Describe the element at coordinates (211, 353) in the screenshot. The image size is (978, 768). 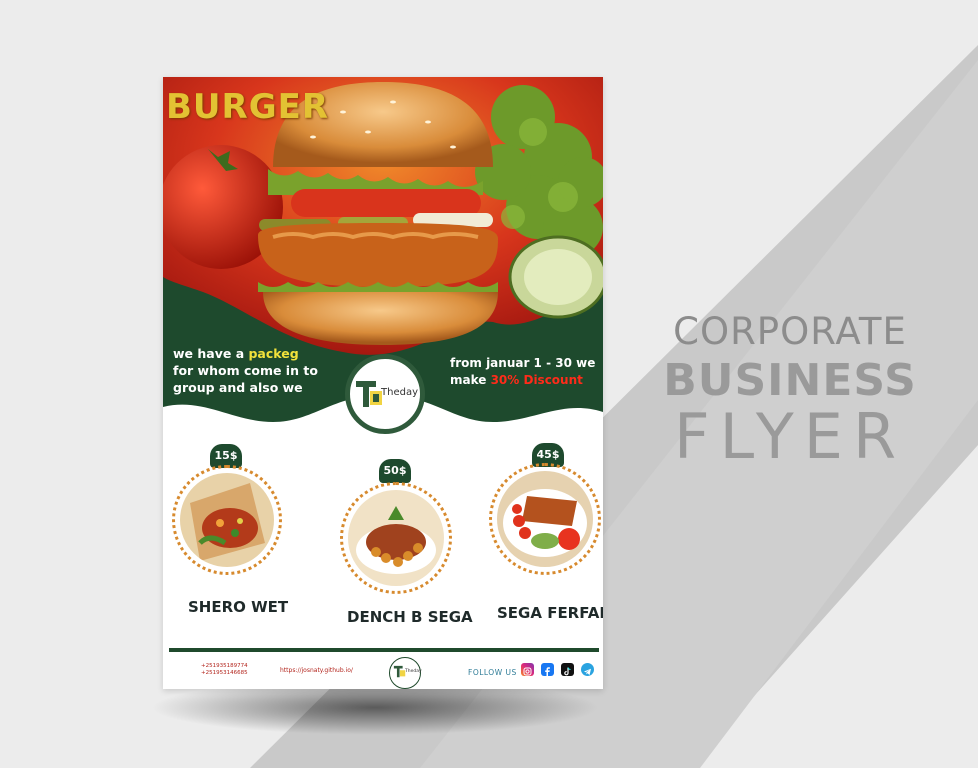
I see `left-text-pre: we have a` at that location.